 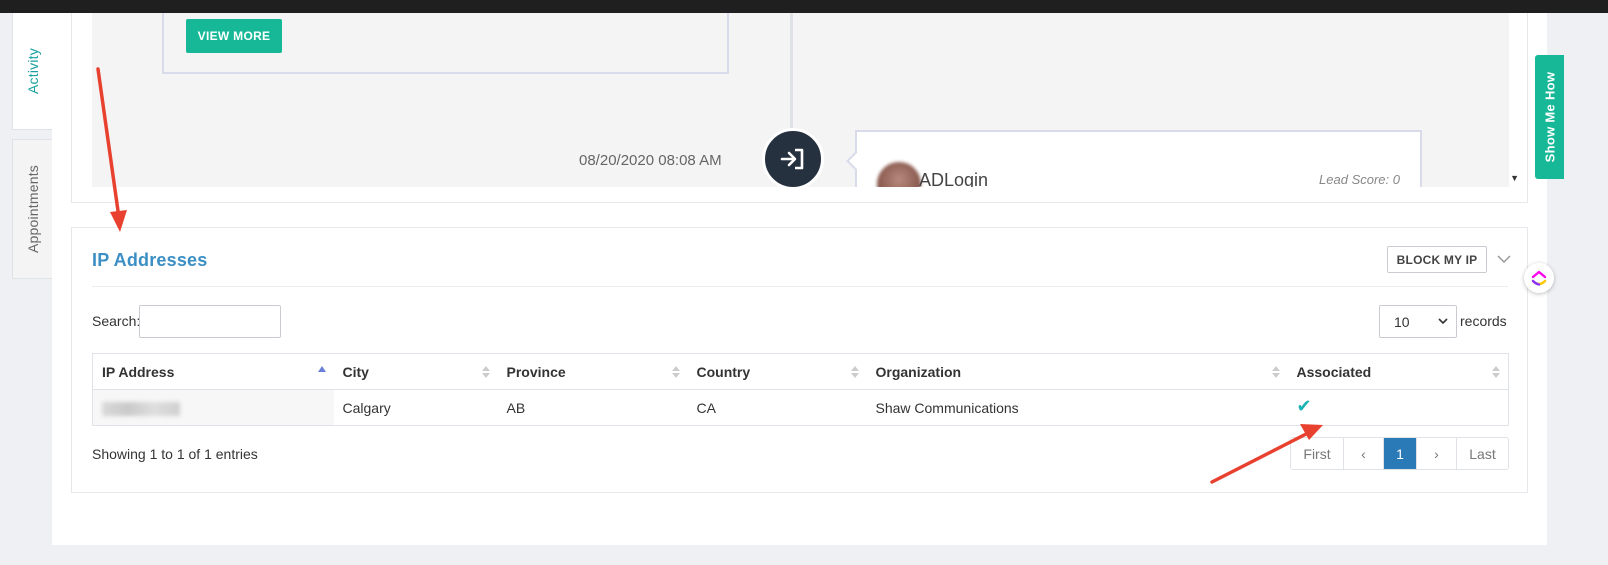 I want to click on block-my-ip-button: BLOCK MY IP, so click(x=1437, y=259).